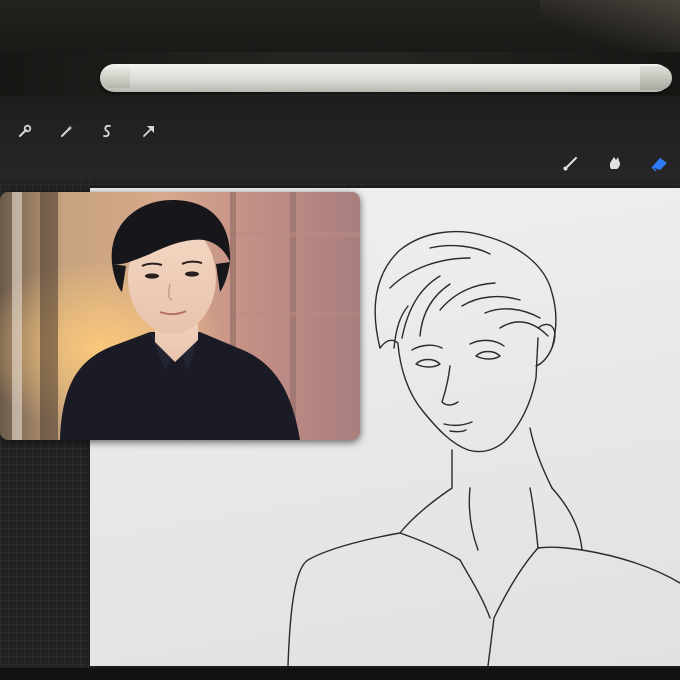 Image resolution: width=680 pixels, height=680 pixels. What do you see at coordinates (615, 163) in the screenshot?
I see `smudge-icon` at bounding box center [615, 163].